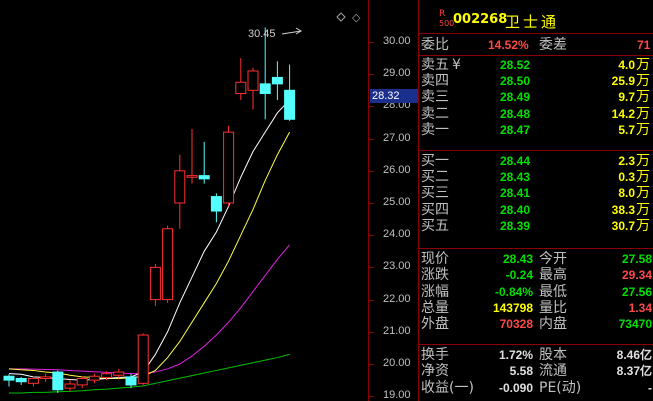  What do you see at coordinates (262, 34) in the screenshot?
I see `peak-price-label: 30.45` at bounding box center [262, 34].